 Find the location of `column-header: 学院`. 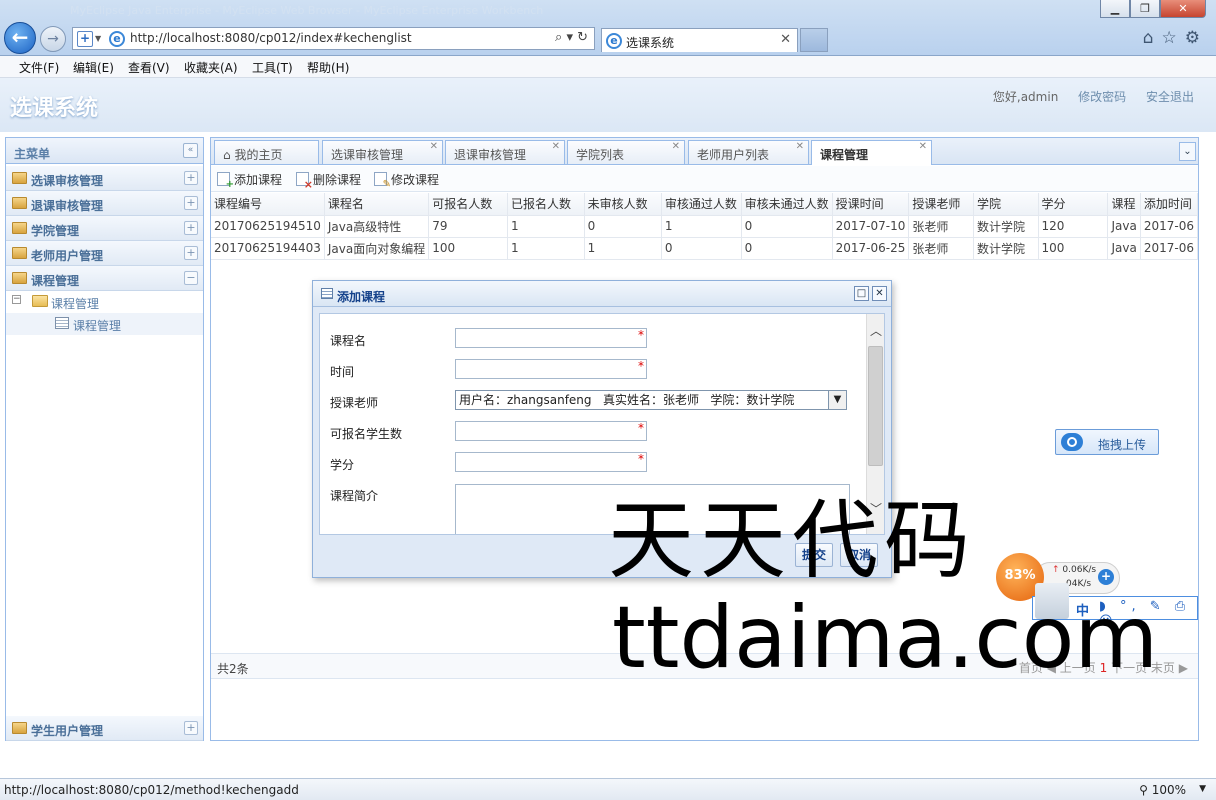

column-header: 学院 is located at coordinates (1006, 204).